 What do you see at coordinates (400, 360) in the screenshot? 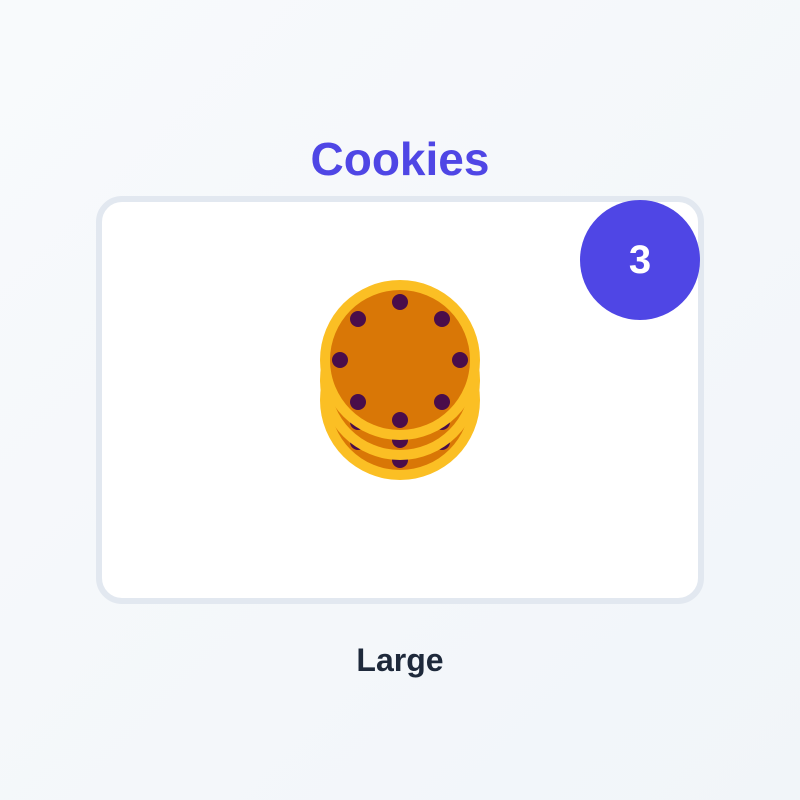
I see `cookie-icon` at bounding box center [400, 360].